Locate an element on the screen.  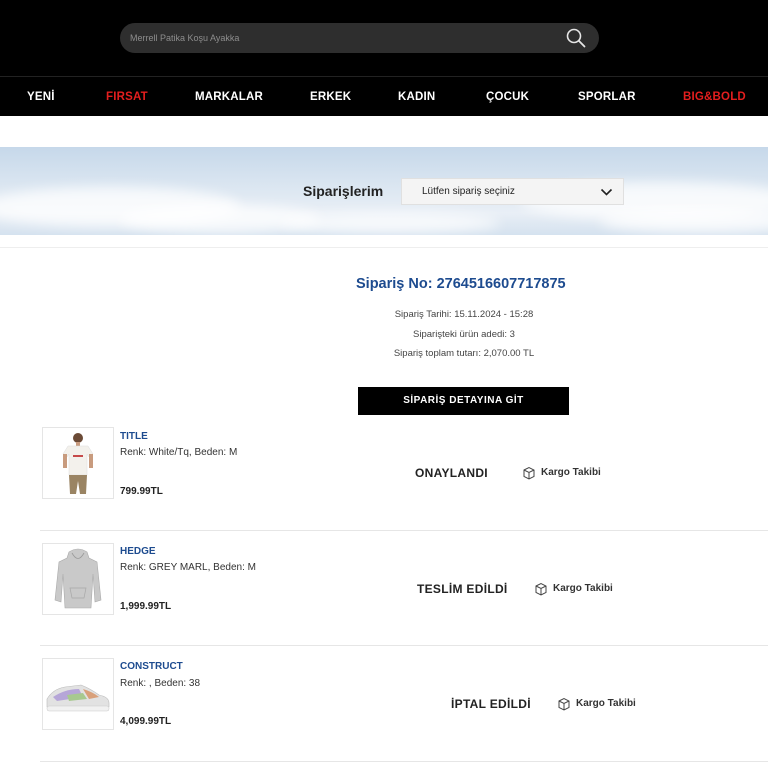
search-icon is located at coordinates (576, 38).